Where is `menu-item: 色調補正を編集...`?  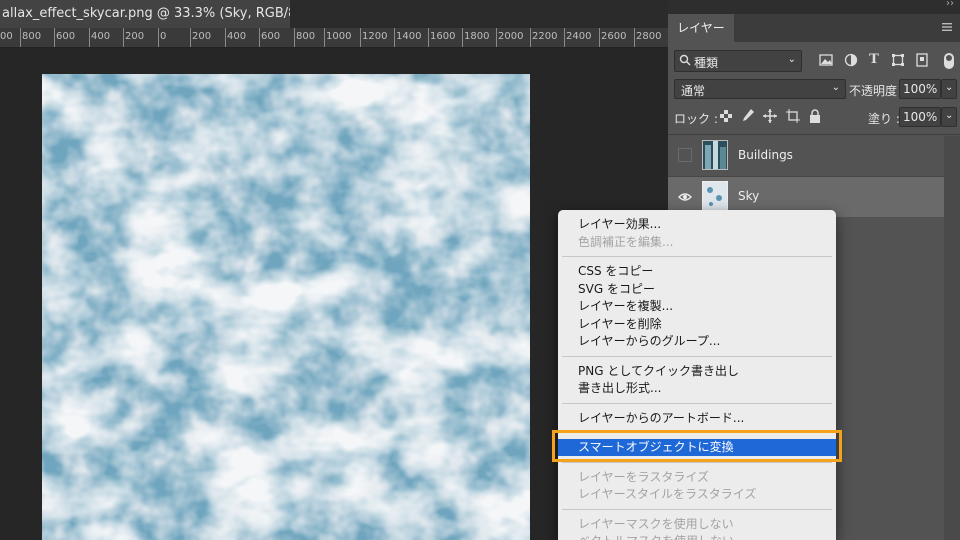
menu-item: 色調補正を編集... is located at coordinates (626, 241).